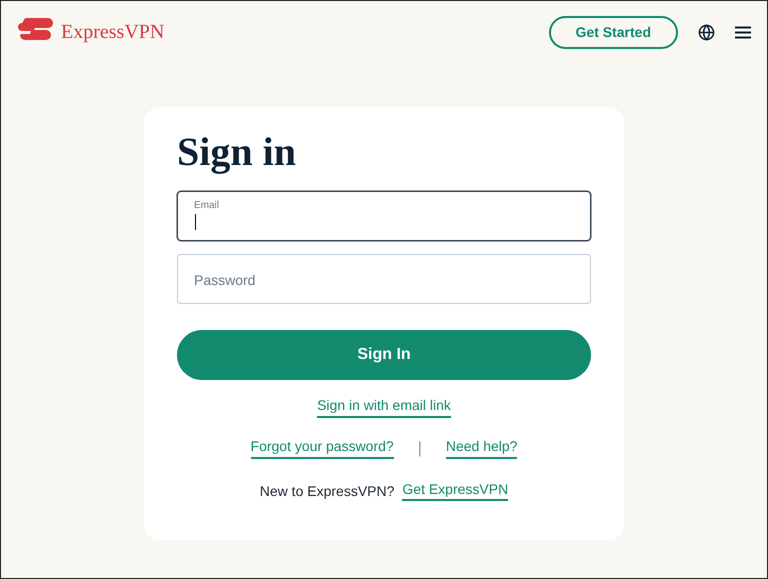 This screenshot has height=579, width=768. I want to click on input-field: Email, so click(384, 216).